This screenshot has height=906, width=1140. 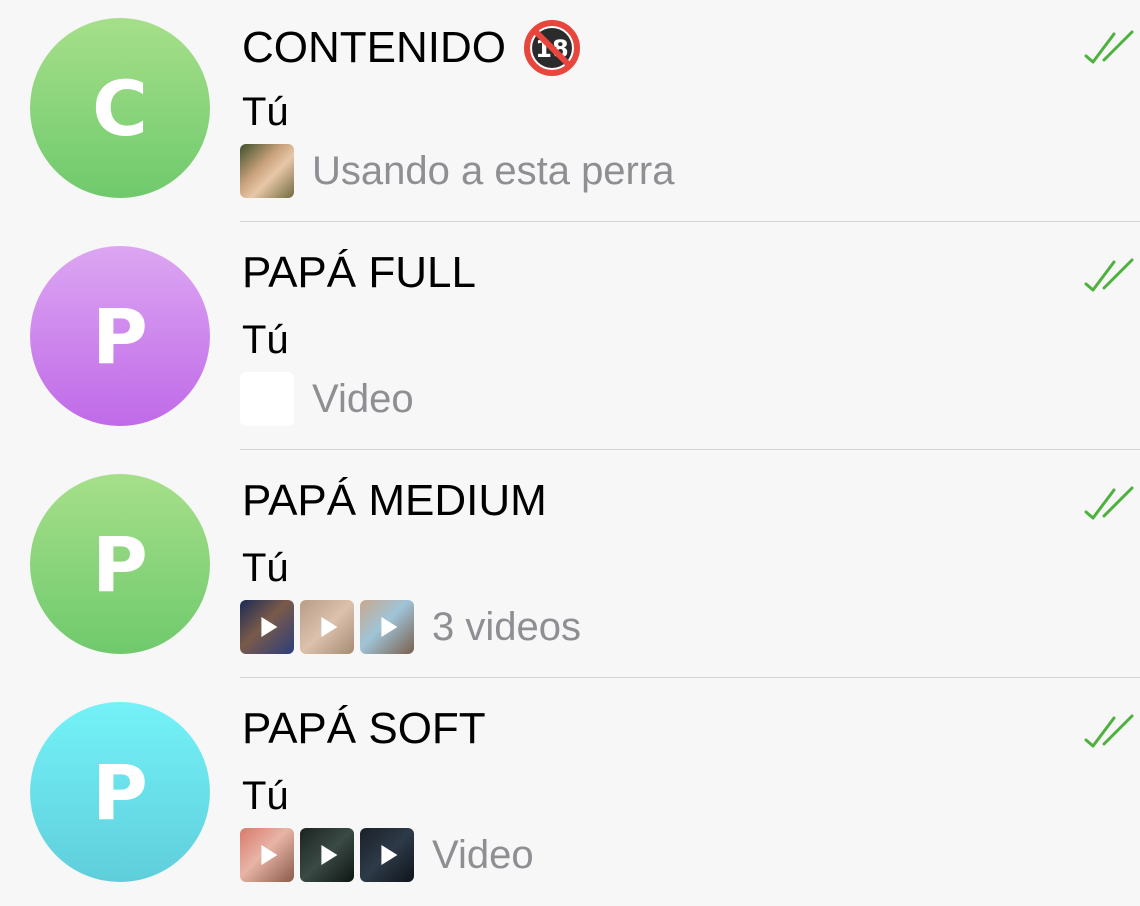 I want to click on chat-title-text: PAPÁ MEDIUM, so click(x=394, y=500).